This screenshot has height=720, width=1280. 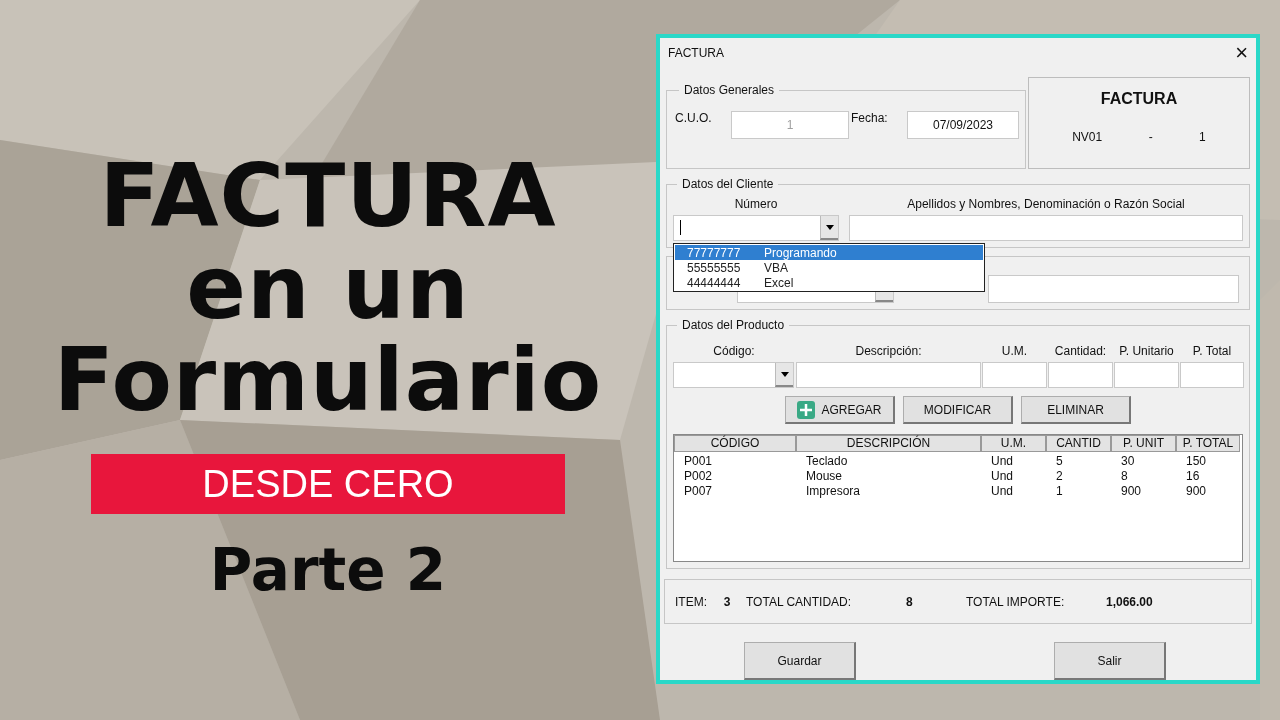 What do you see at coordinates (328, 380) in the screenshot?
I see `headline-text: Formulario` at bounding box center [328, 380].